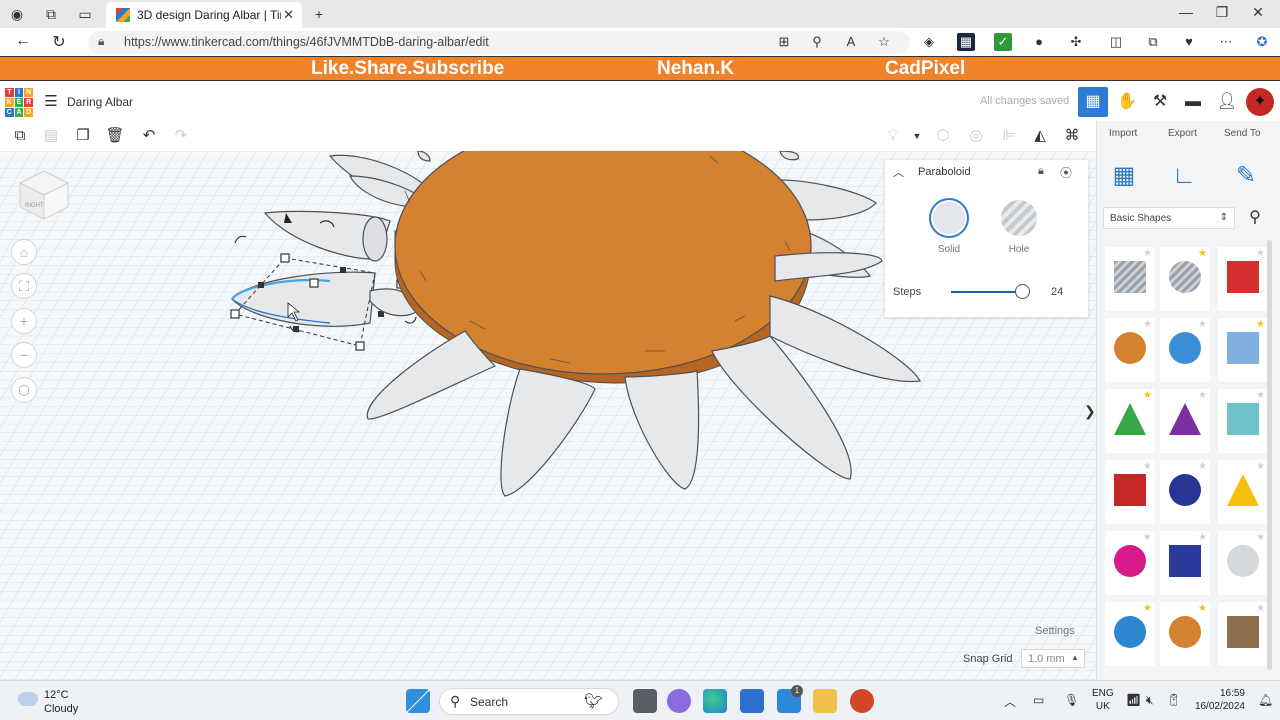 This screenshot has width=1280, height=720. I want to click on cruise-icon: ⌘, so click(1072, 136).